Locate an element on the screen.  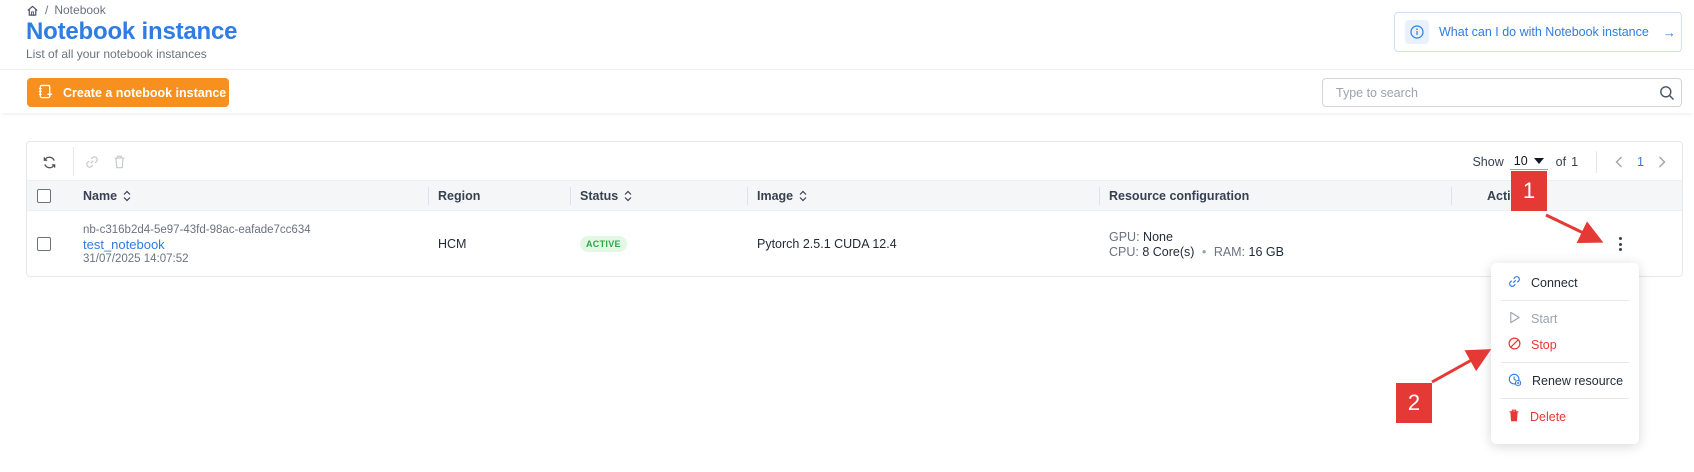
arrow-right-icon: → is located at coordinates (1669, 32).